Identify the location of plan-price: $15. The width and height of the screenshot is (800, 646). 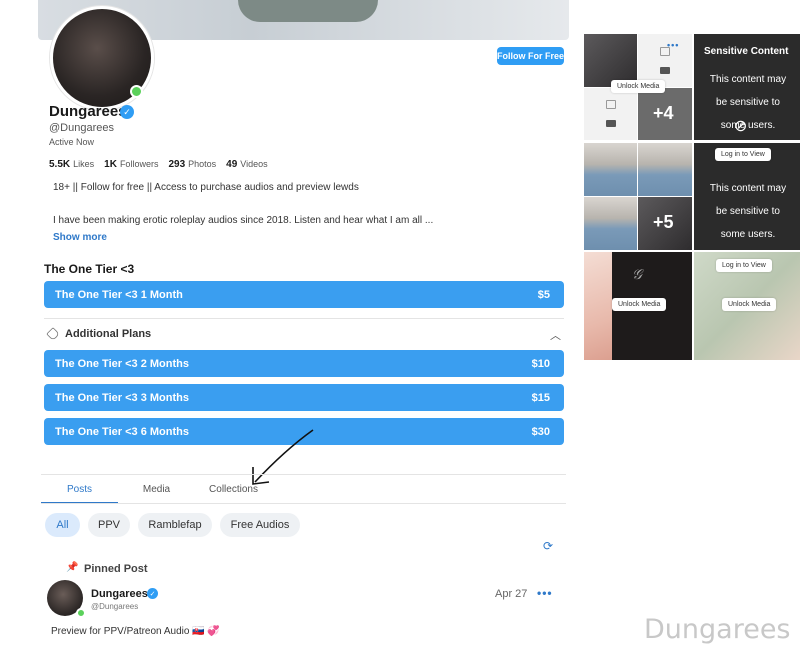
(540, 397).